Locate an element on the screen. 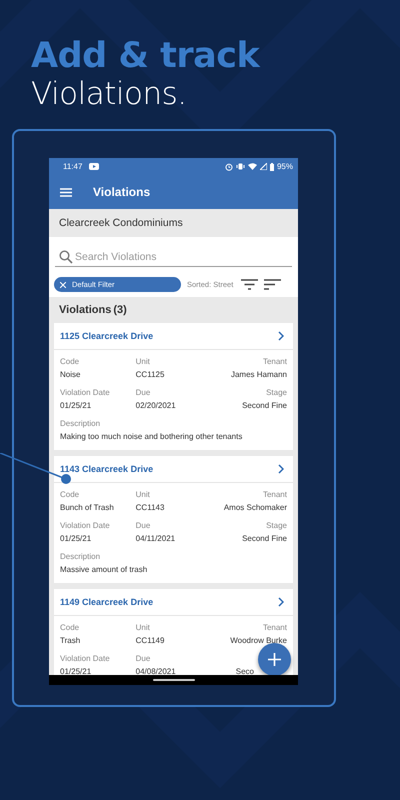 Image resolution: width=400 pixels, height=800 pixels. battery-icon is located at coordinates (272, 166).